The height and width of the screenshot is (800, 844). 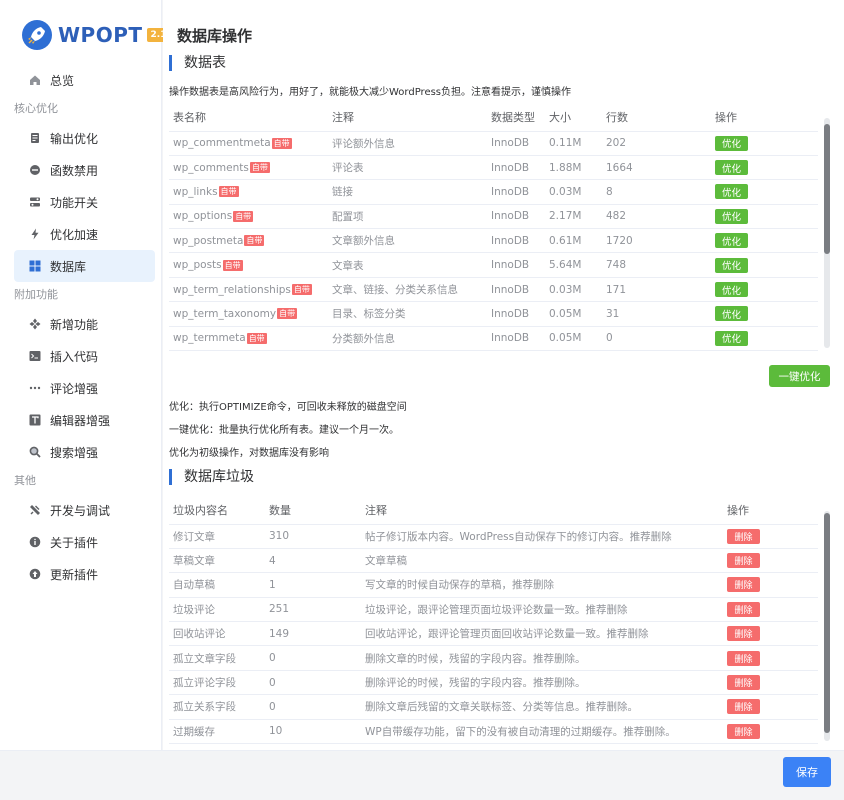 What do you see at coordinates (248, 314) in the screenshot?
I see `table-name-cell: wp_term_taxonomy 自带` at bounding box center [248, 314].